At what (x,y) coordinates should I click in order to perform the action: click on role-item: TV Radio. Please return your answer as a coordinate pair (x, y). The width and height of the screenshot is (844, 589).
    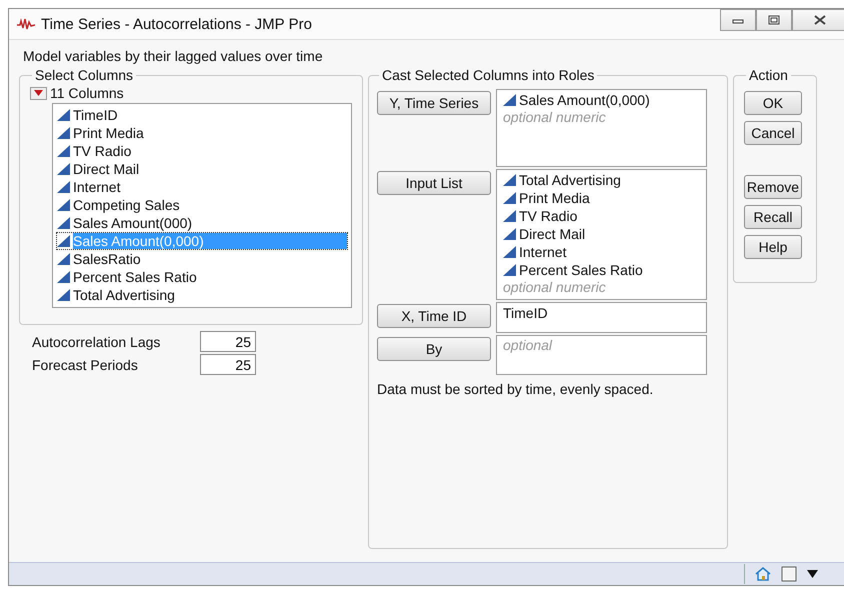
    Looking at the image, I should click on (601, 216).